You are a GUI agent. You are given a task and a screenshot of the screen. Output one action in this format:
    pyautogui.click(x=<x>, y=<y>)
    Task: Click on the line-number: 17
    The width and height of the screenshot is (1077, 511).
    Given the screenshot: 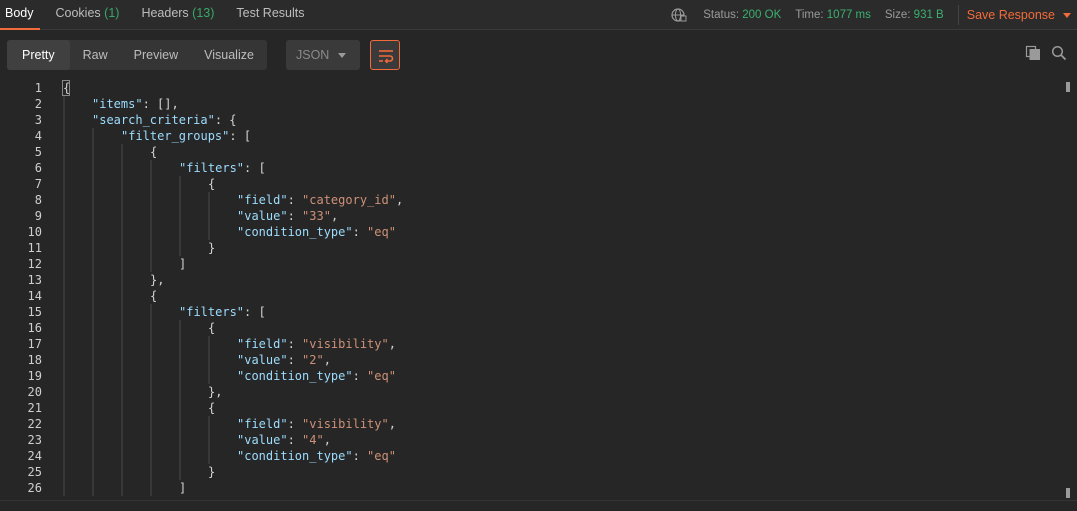 What is the action you would take?
    pyautogui.click(x=34, y=344)
    